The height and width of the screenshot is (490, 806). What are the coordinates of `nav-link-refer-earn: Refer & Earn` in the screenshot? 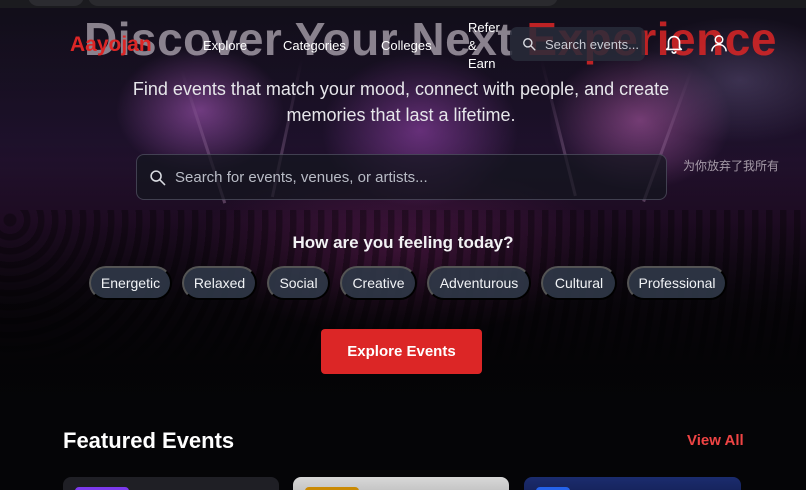 It's located at (485, 46).